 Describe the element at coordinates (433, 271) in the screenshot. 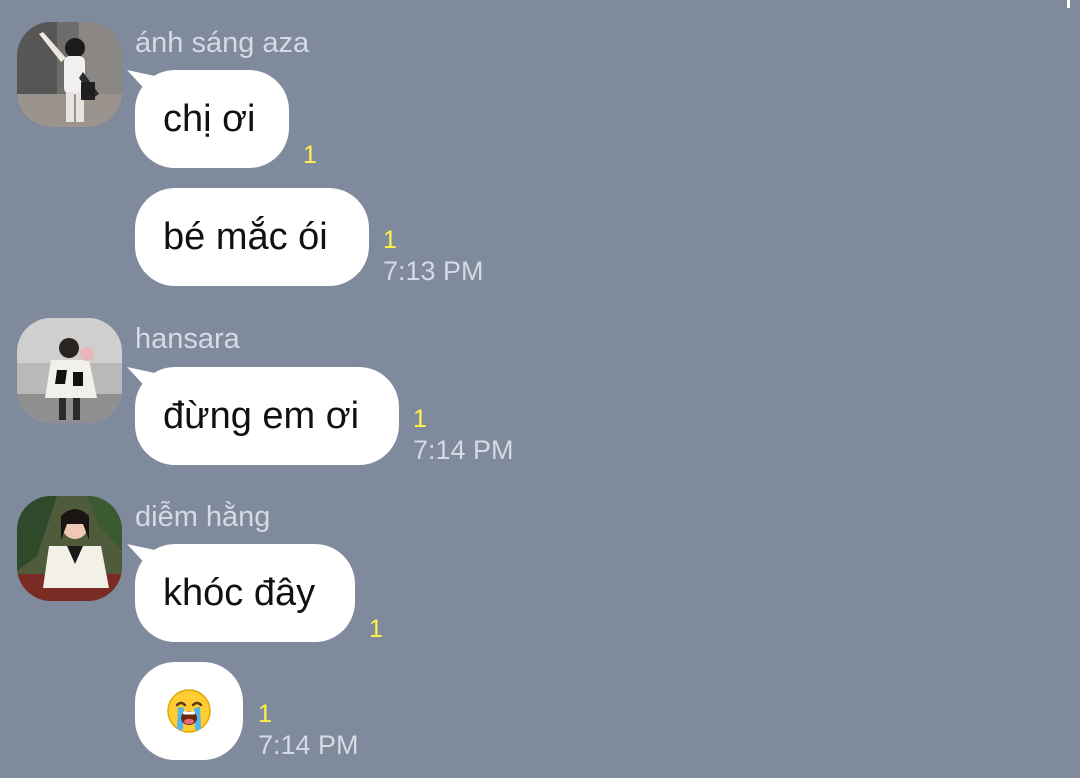

I see `message-timestamp: 7:13 PM` at that location.